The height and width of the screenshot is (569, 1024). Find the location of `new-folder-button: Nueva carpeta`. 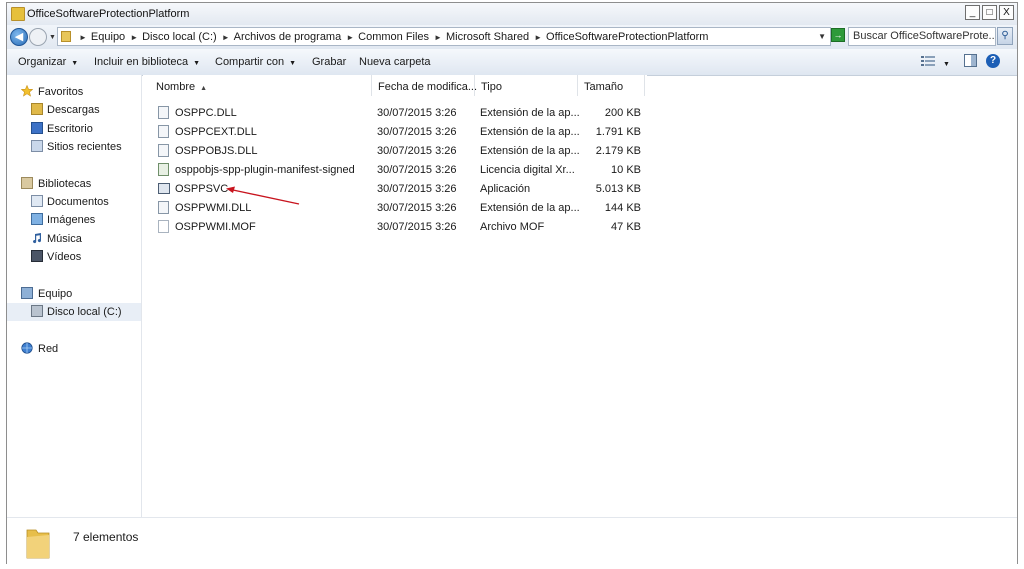

new-folder-button: Nueva carpeta is located at coordinates (395, 62).